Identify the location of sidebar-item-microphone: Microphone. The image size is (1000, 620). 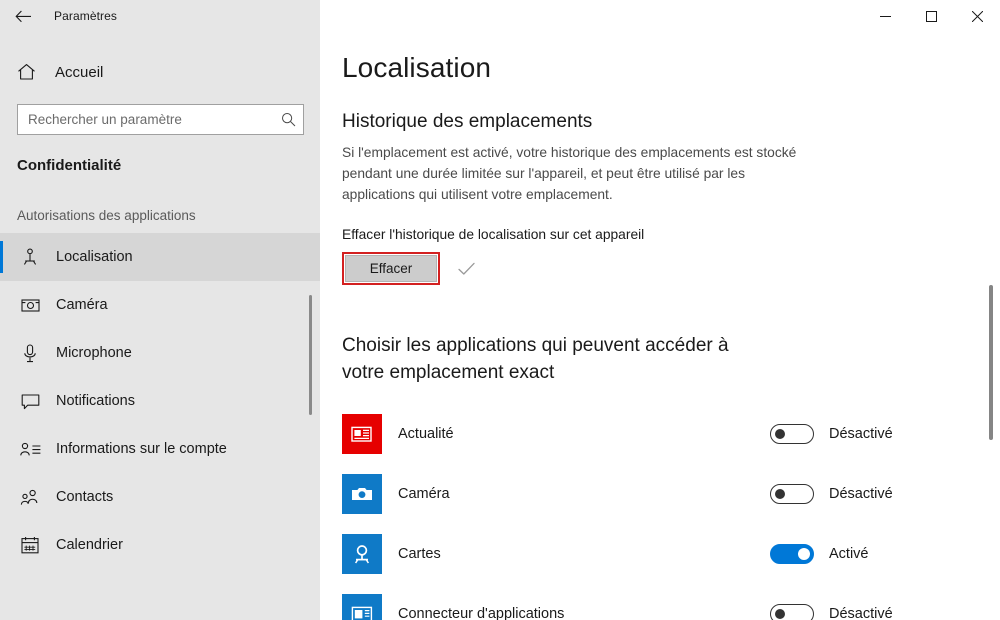
(160, 353).